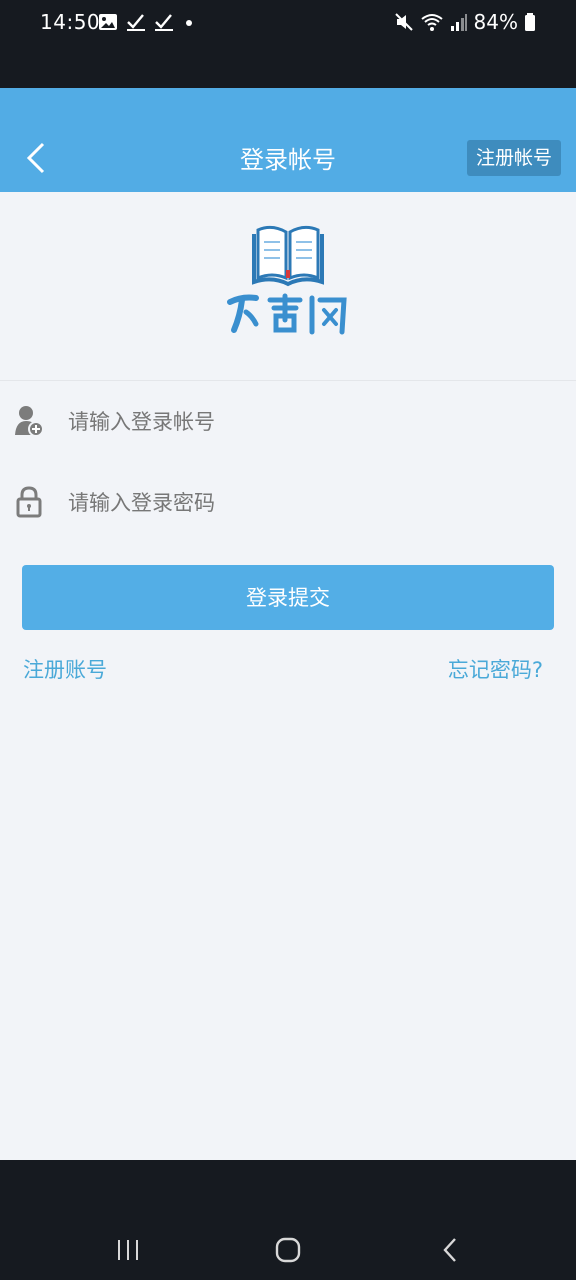 This screenshot has width=576, height=1280. I want to click on status-bar: 14:50 84%, so click(288, 44).